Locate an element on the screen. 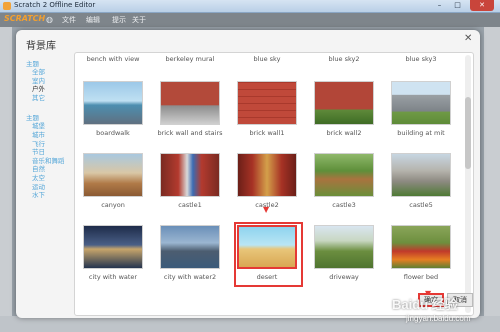 This screenshot has height=332, width=500. category-other: 其它 is located at coordinates (52, 98).